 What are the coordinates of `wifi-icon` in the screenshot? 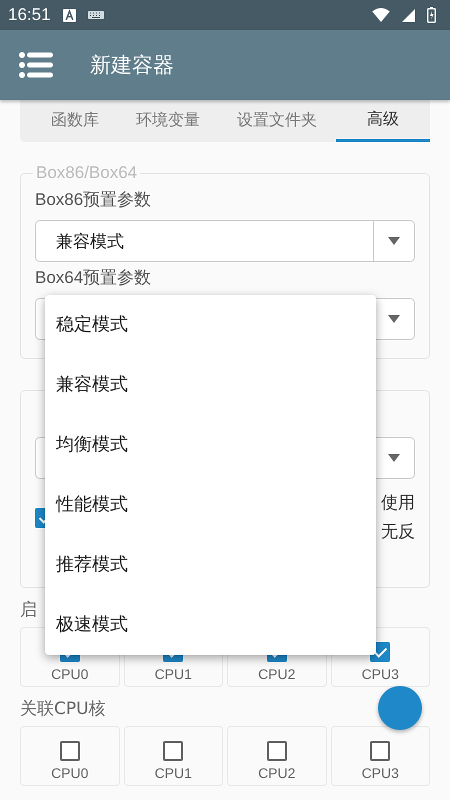 It's located at (381, 15).